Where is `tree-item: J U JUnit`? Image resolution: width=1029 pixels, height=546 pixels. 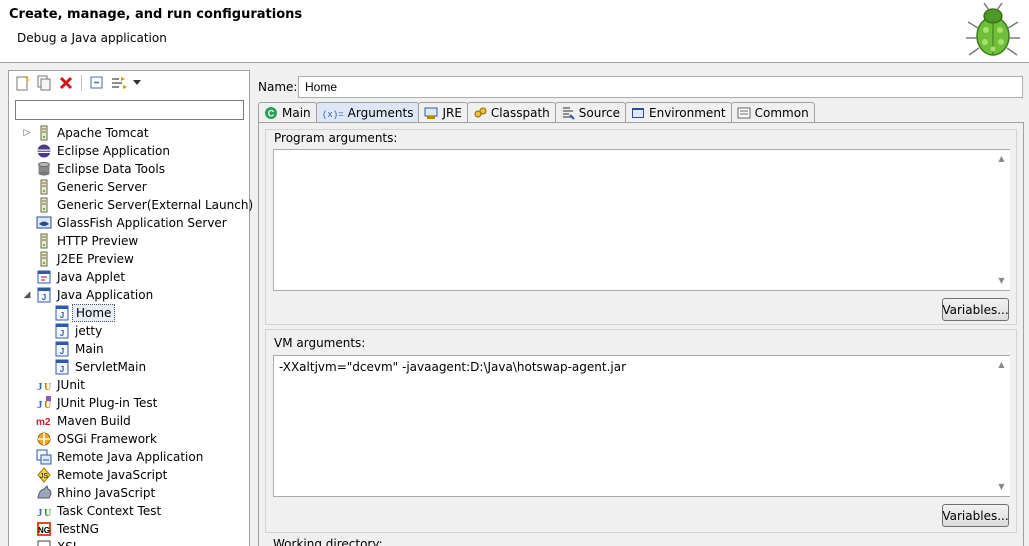
tree-item: J U JUnit is located at coordinates (129, 385).